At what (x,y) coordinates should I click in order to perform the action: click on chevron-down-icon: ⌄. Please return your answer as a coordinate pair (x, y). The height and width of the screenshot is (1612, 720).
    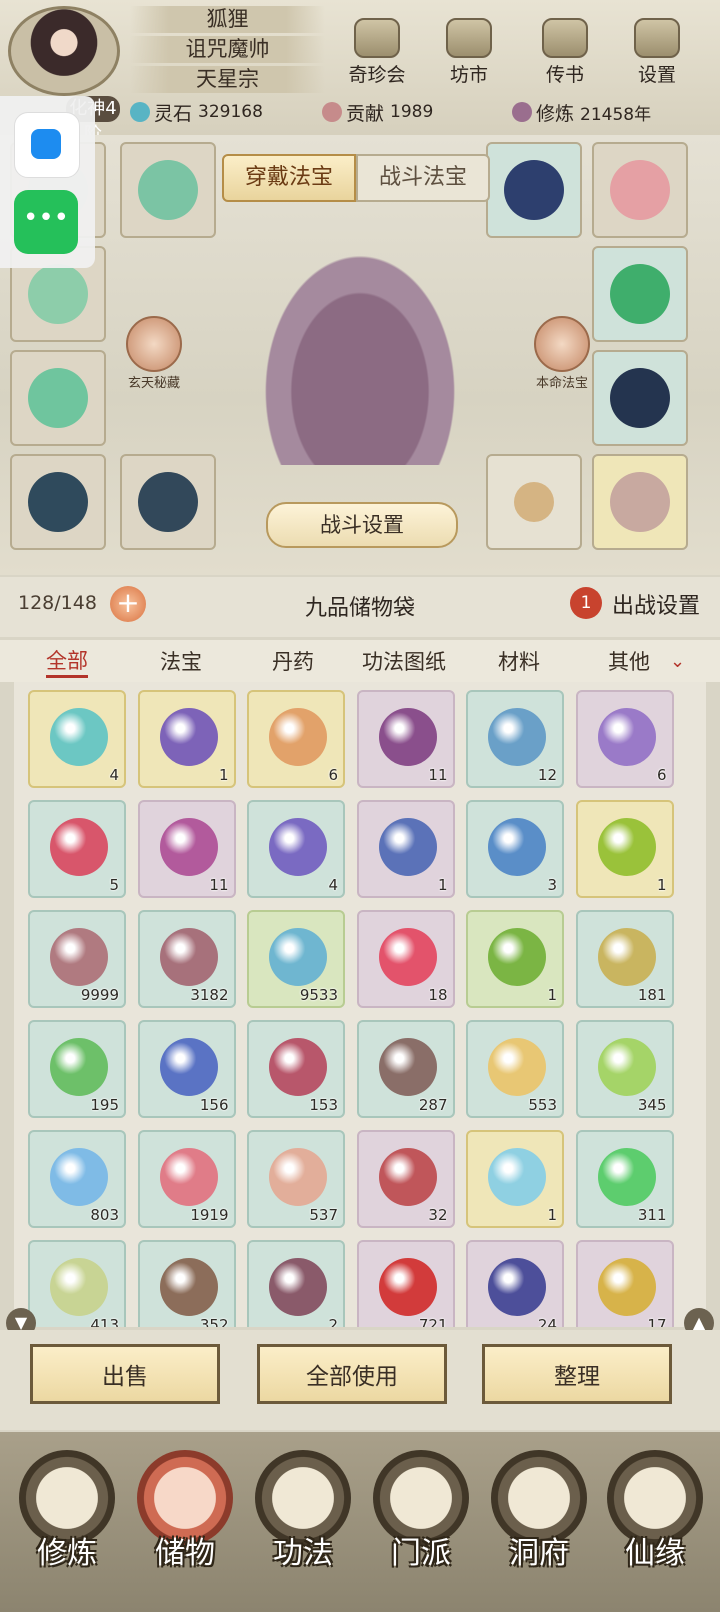
    Looking at the image, I should click on (677, 661).